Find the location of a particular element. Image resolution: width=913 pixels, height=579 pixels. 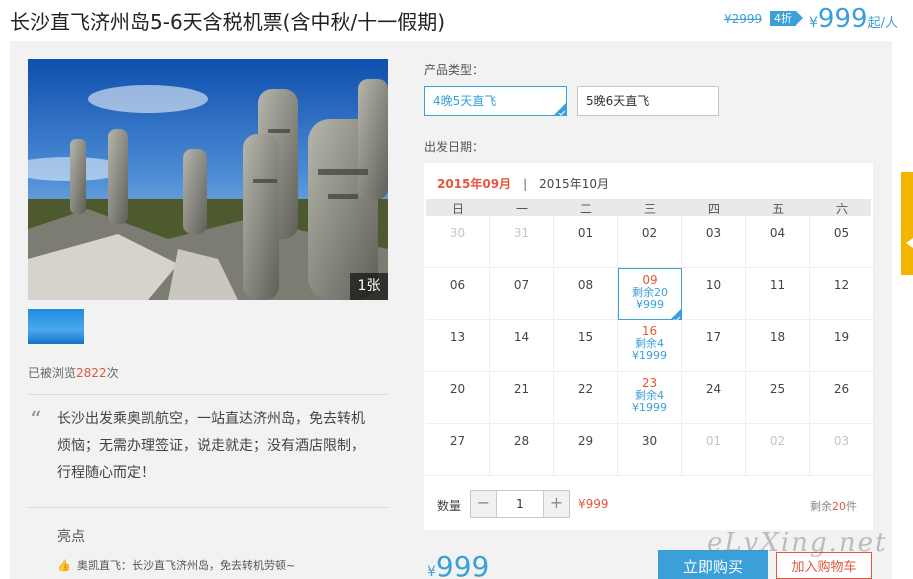

day-number: 09 is located at coordinates (650, 280).